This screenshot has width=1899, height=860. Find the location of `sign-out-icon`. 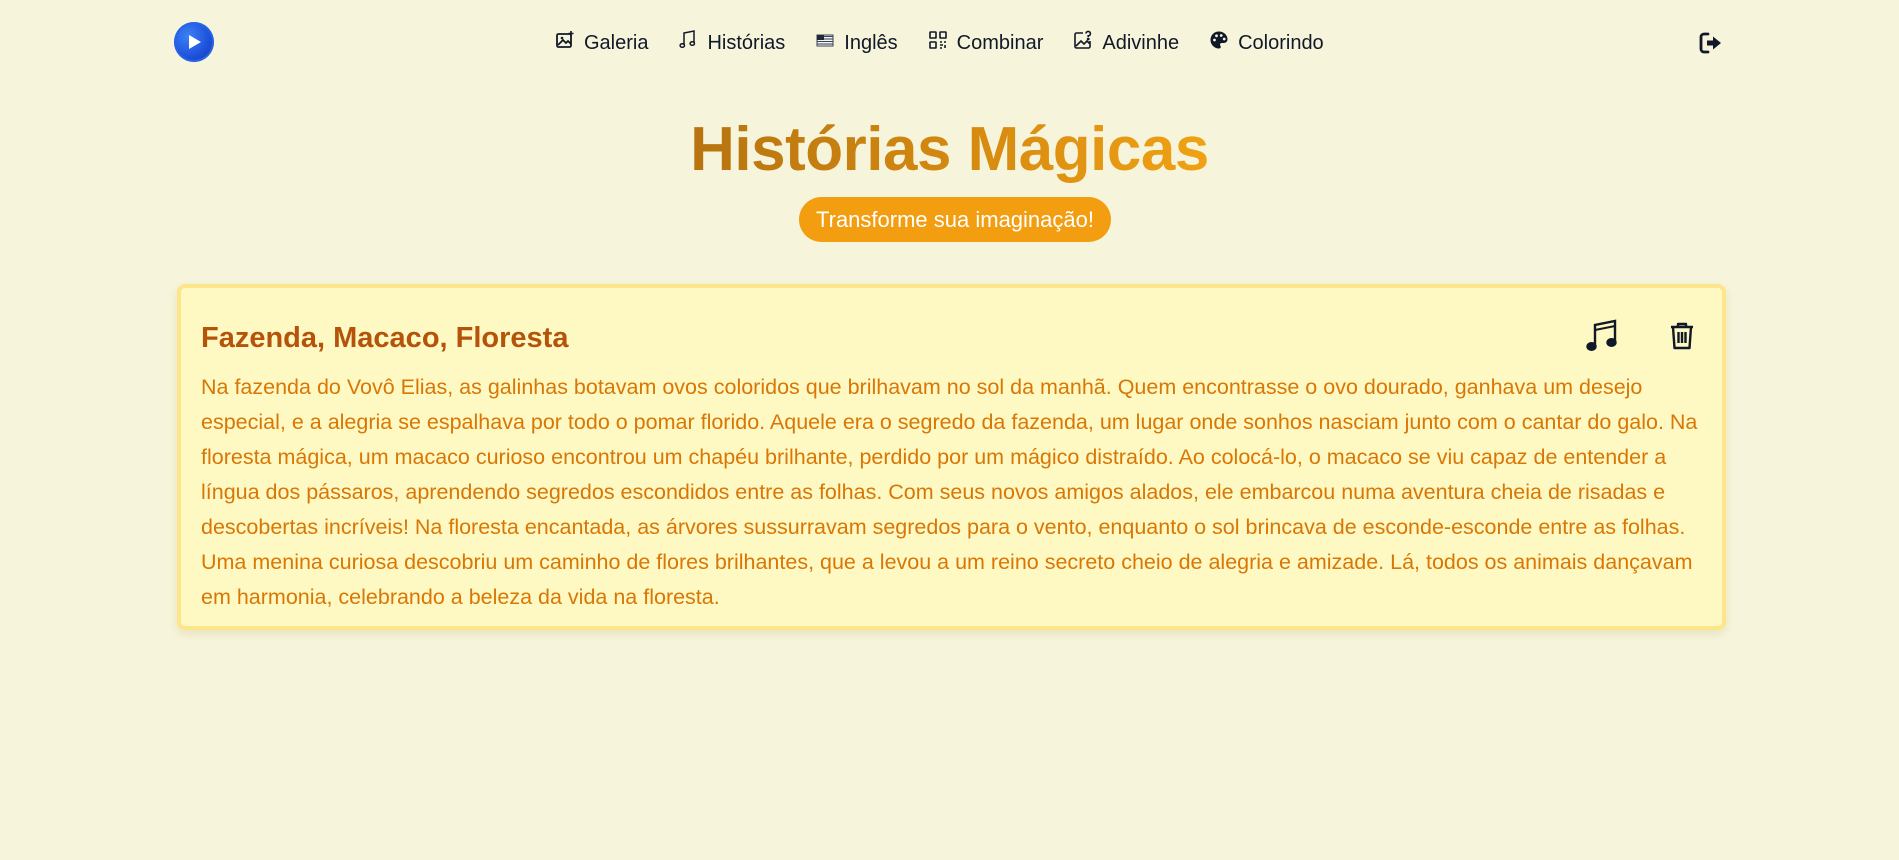

sign-out-icon is located at coordinates (1711, 43).